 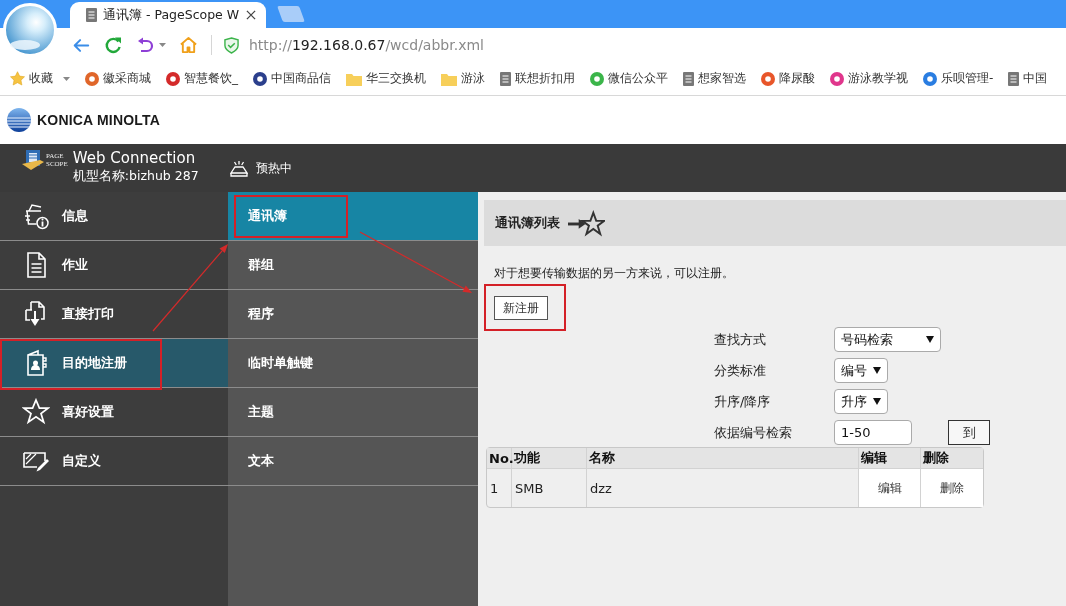 I want to click on globe-logo-icon, so click(x=19, y=120).